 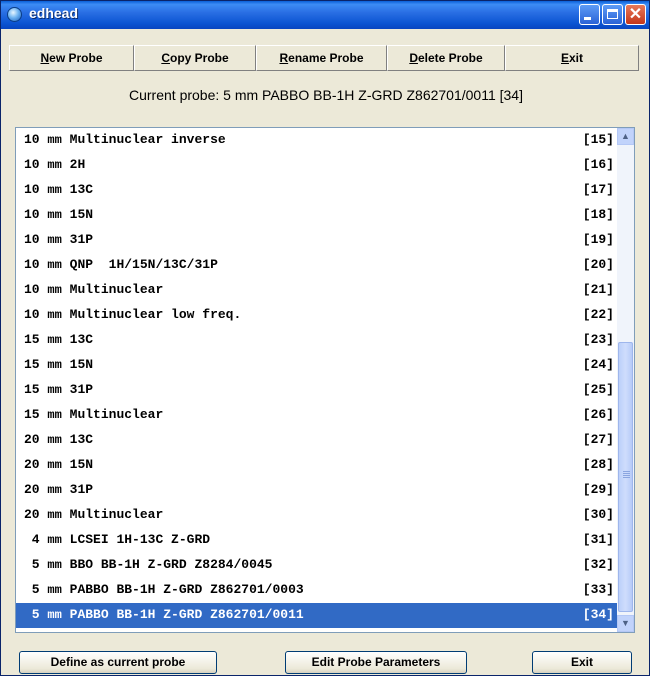 I want to click on probe-row: 10 mm Multinuclear [21], so click(x=317, y=290).